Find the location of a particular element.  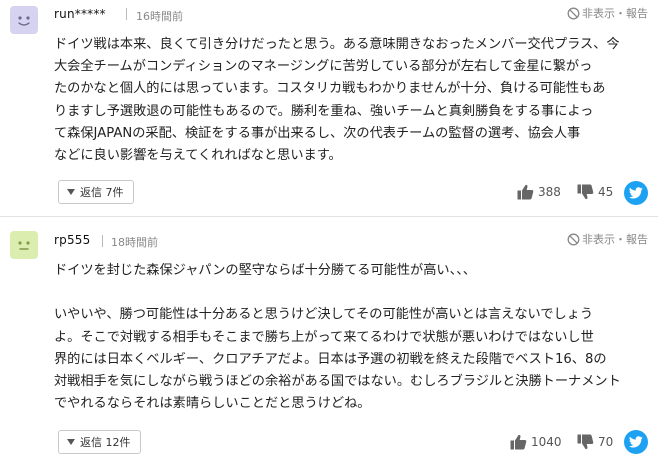

username: rp555 is located at coordinates (72, 240).